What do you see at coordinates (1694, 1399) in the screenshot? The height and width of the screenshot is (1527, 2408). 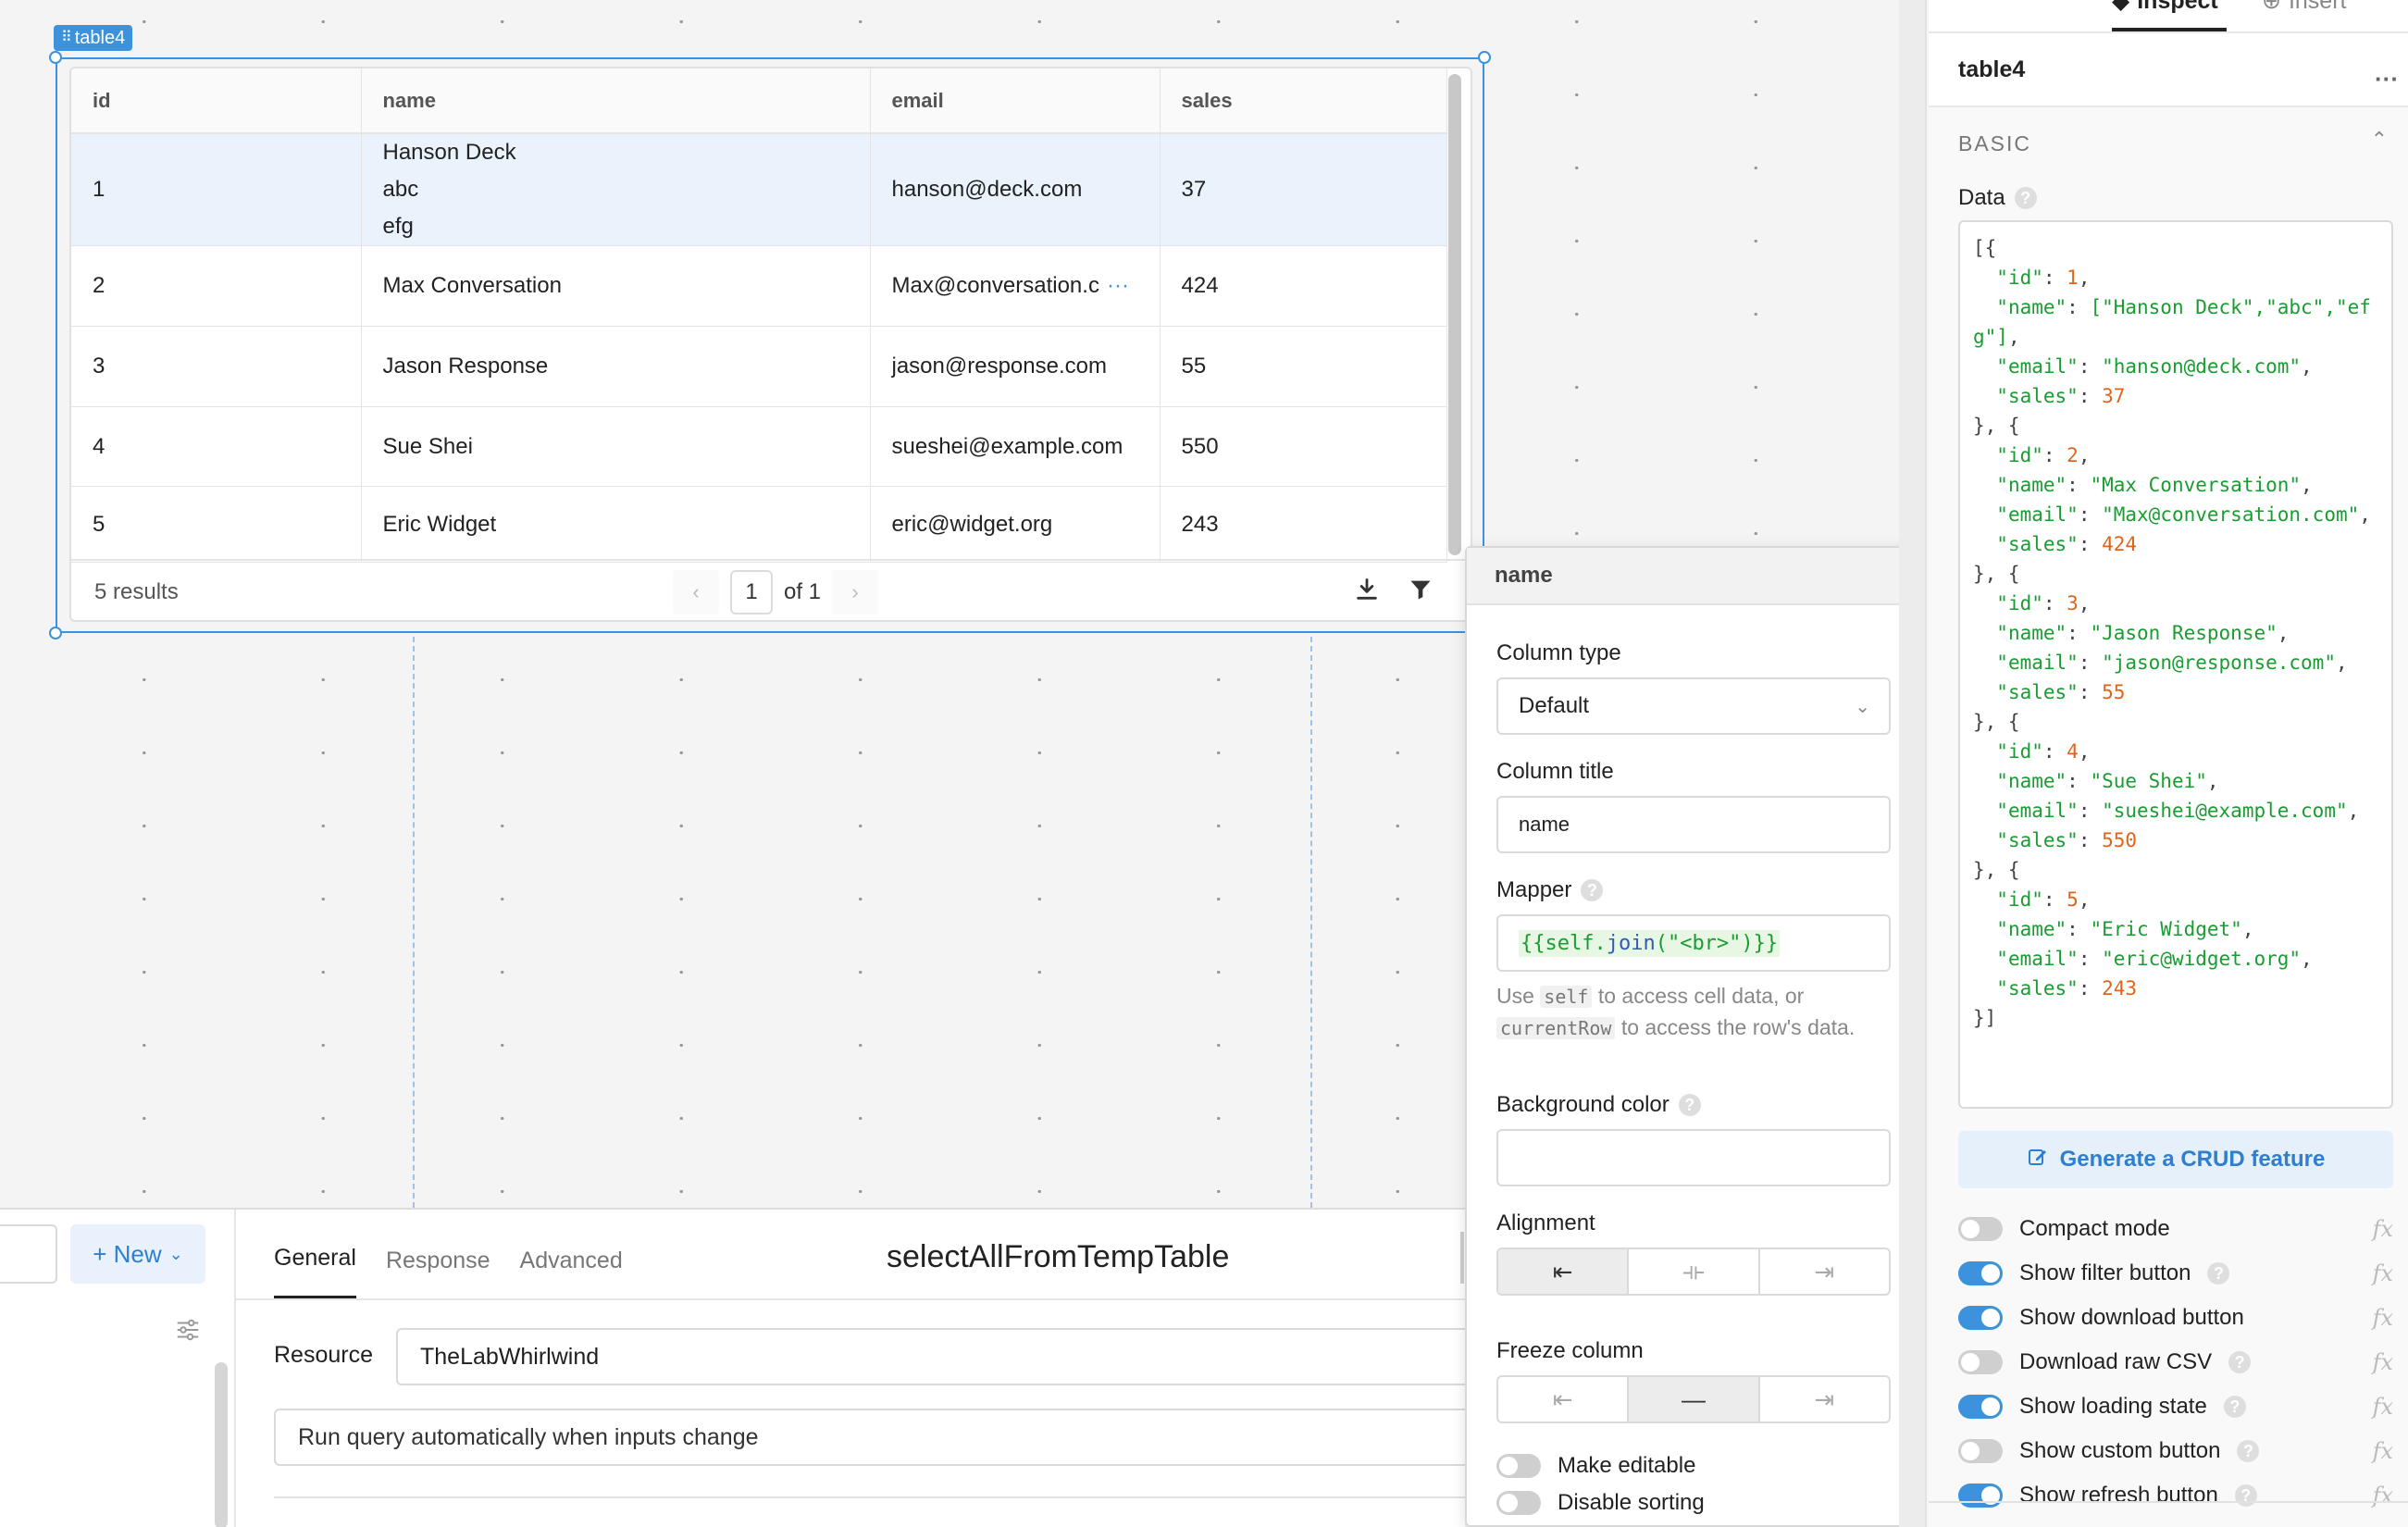 I see `freeze-none-icon: —` at bounding box center [1694, 1399].